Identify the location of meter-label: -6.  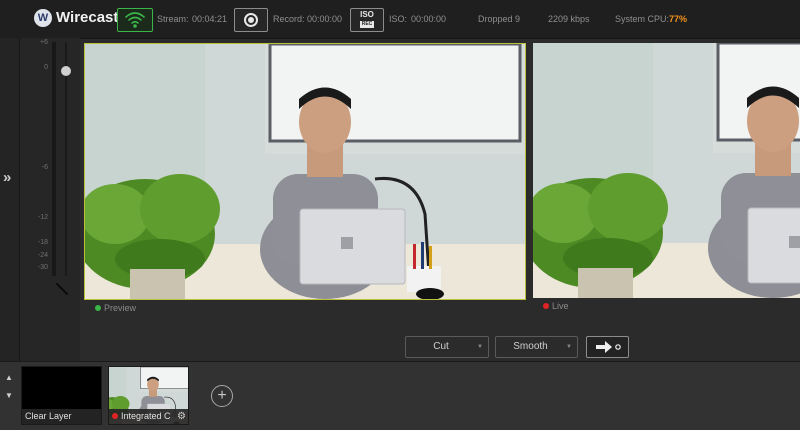
(44, 167).